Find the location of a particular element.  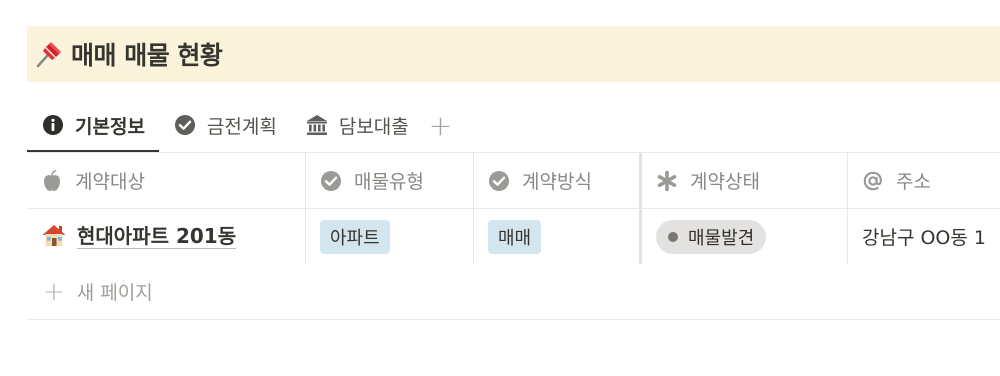

address-text: 강남구 OO동 1 is located at coordinates (924, 238).